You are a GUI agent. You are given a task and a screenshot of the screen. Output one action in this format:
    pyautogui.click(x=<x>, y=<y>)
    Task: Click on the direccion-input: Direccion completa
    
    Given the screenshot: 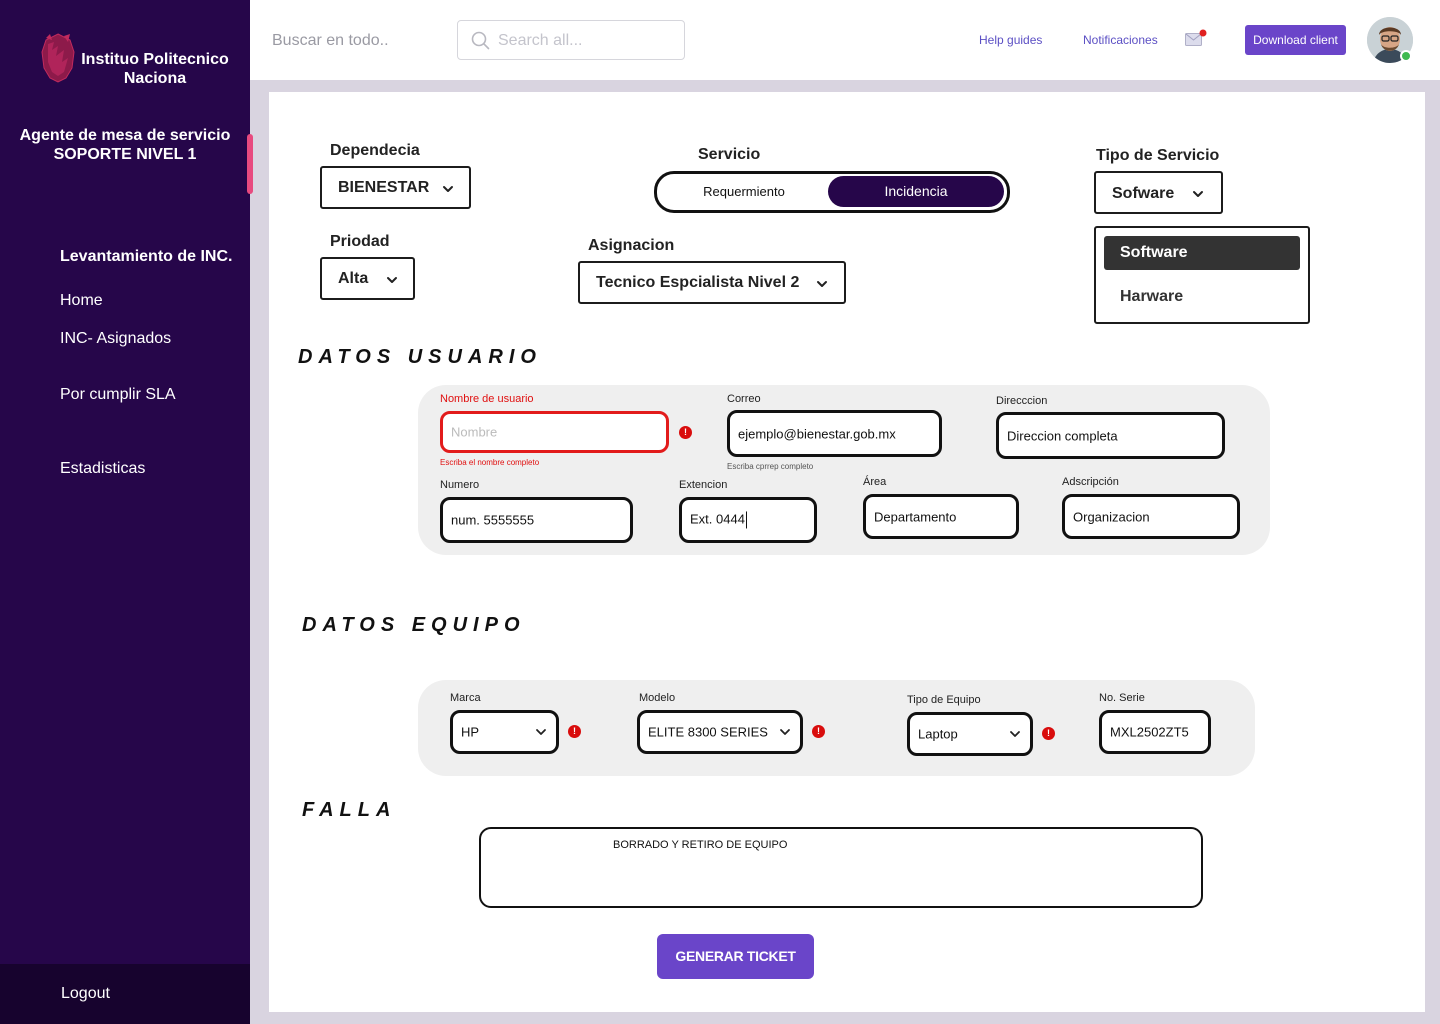 What is the action you would take?
    pyautogui.click(x=1110, y=435)
    